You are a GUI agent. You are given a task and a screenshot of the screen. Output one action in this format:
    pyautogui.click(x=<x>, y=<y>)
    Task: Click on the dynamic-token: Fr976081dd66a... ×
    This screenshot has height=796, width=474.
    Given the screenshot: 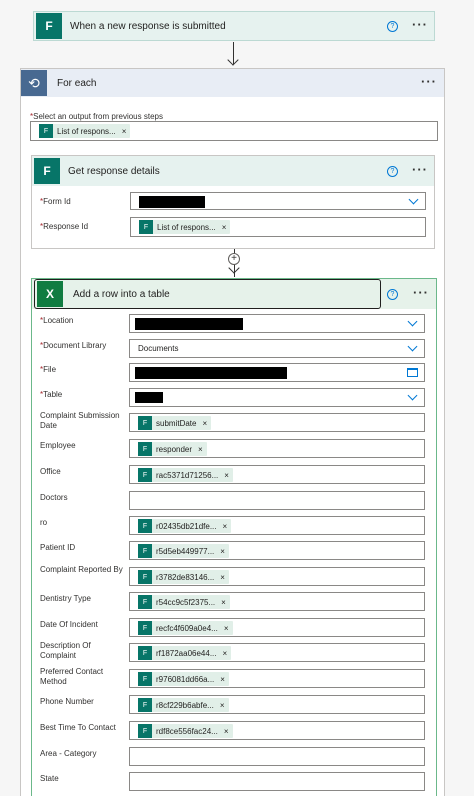 What is the action you would take?
    pyautogui.click(x=183, y=679)
    